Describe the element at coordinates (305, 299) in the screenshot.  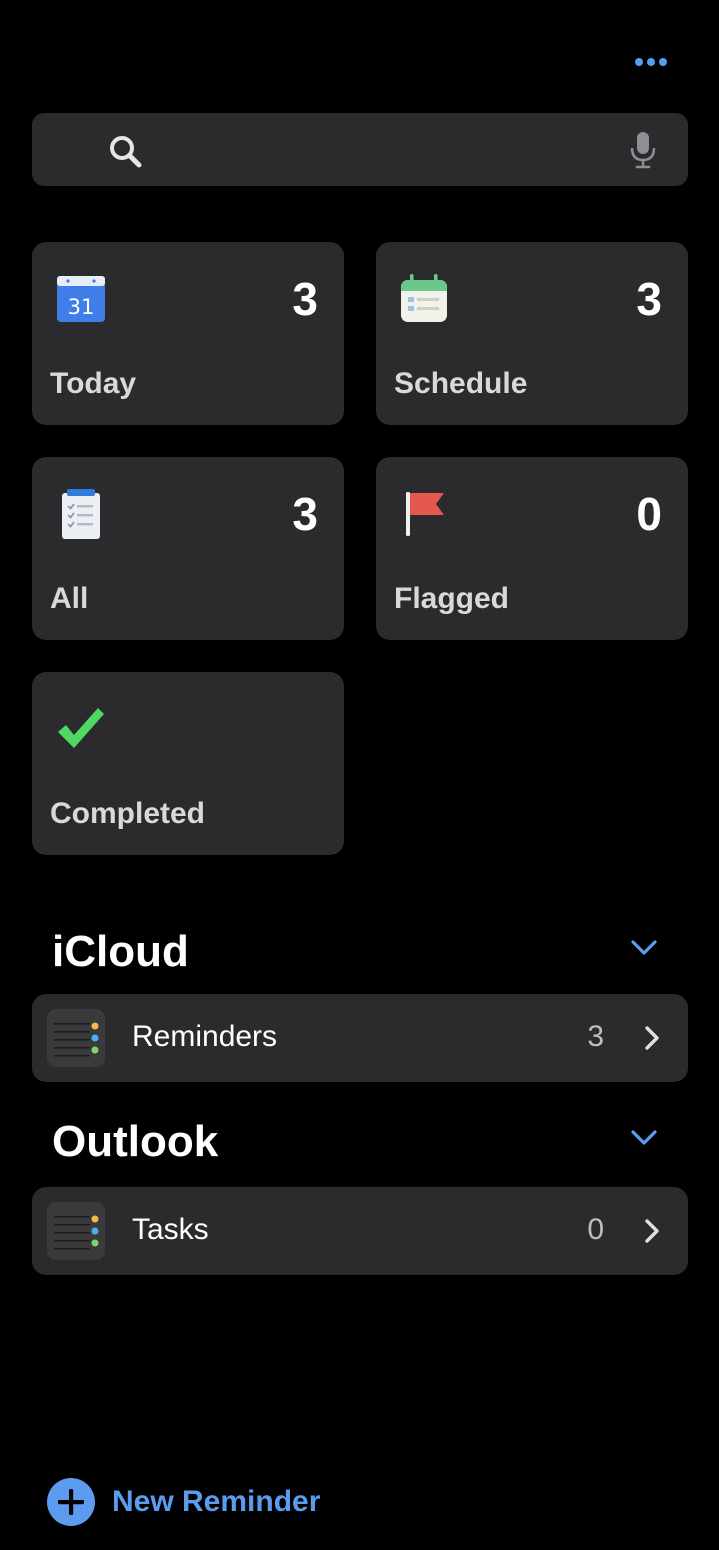
I see `today-count: 3` at that location.